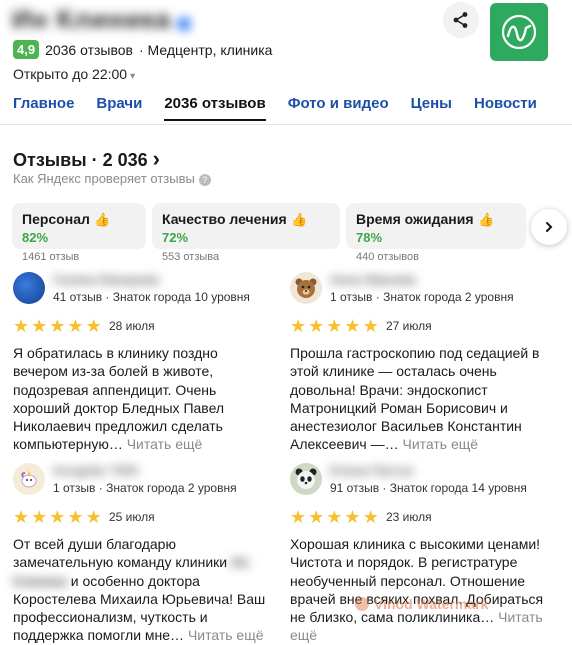  Describe the element at coordinates (26, 49) in the screenshot. I see `rating-badge: 4,9` at that location.